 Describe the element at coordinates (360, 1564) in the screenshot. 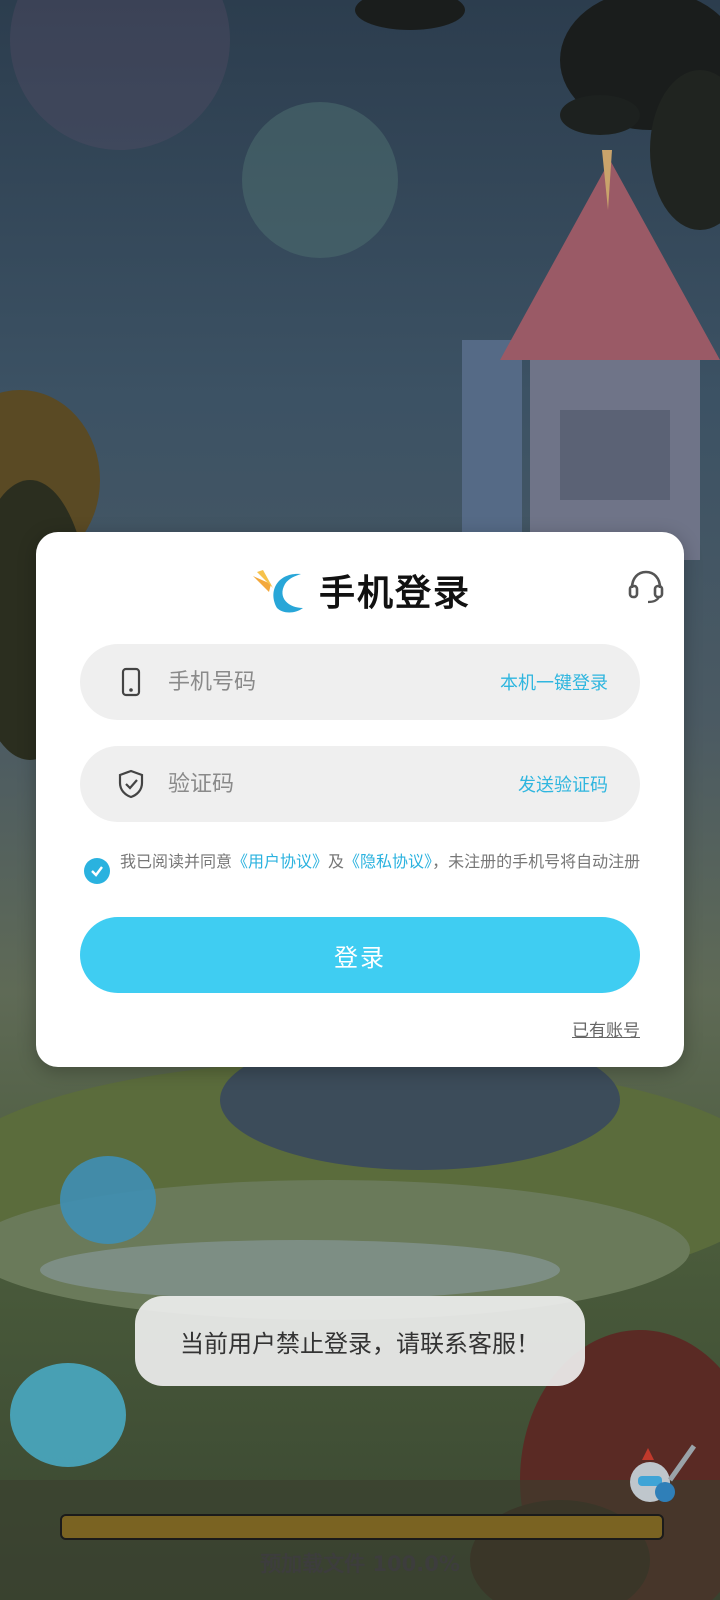

I see `loading-label: 预加载文件 100.0%` at that location.